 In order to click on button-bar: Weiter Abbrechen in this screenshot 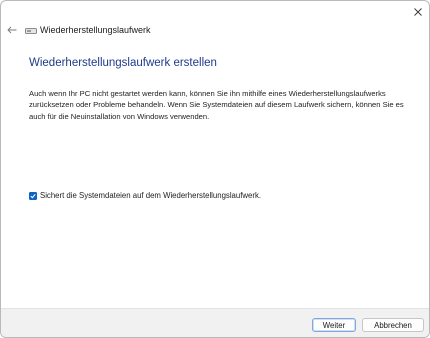, I will do `click(215, 322)`.